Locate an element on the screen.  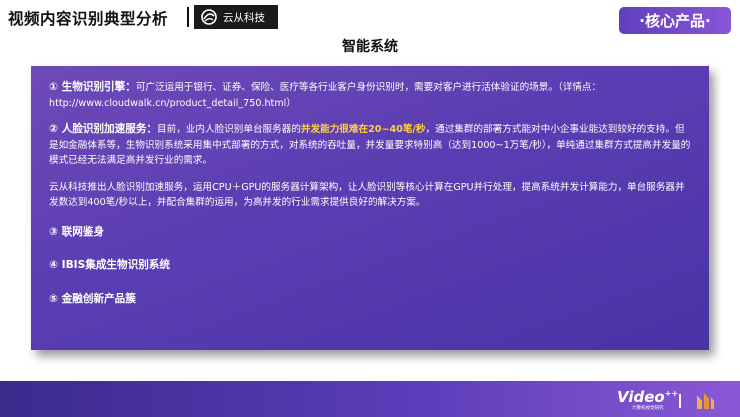
footer-divider is located at coordinates (680, 401).